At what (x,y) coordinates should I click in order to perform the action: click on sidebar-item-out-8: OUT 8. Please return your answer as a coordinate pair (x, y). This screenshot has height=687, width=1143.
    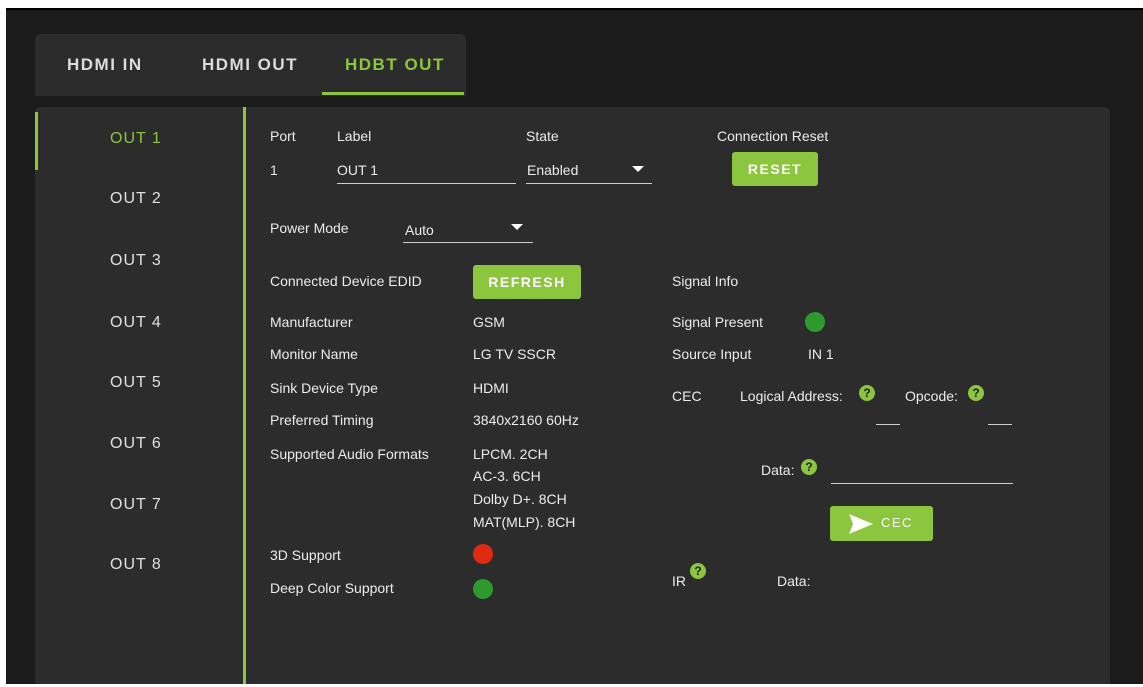
    Looking at the image, I should click on (136, 565).